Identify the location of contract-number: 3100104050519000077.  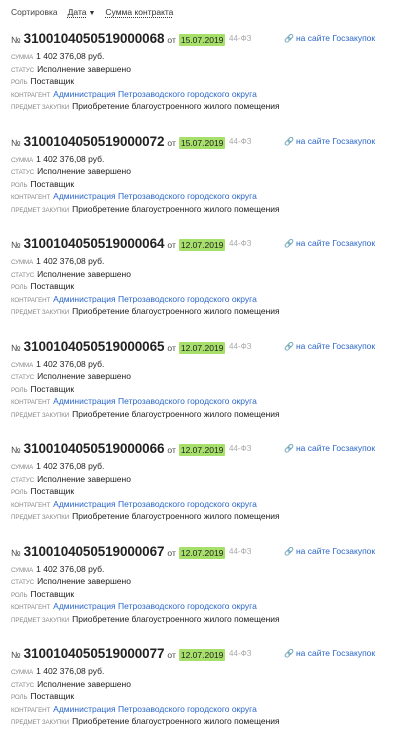
(94, 653).